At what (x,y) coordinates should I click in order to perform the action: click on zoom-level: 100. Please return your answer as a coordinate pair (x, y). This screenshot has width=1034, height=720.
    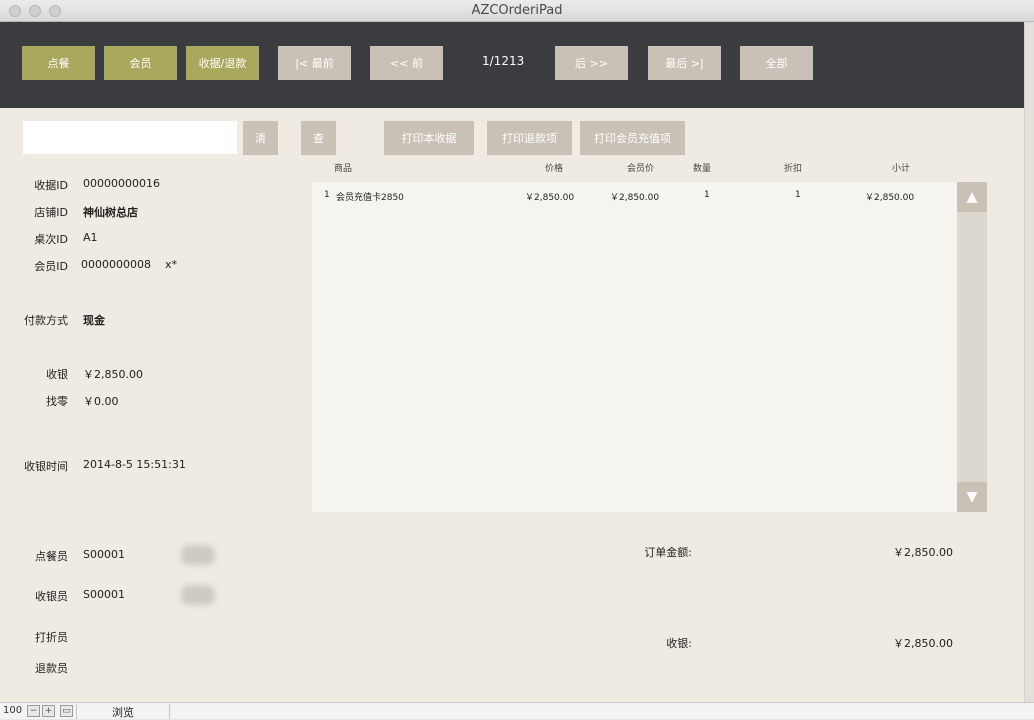
    Looking at the image, I should click on (12, 710).